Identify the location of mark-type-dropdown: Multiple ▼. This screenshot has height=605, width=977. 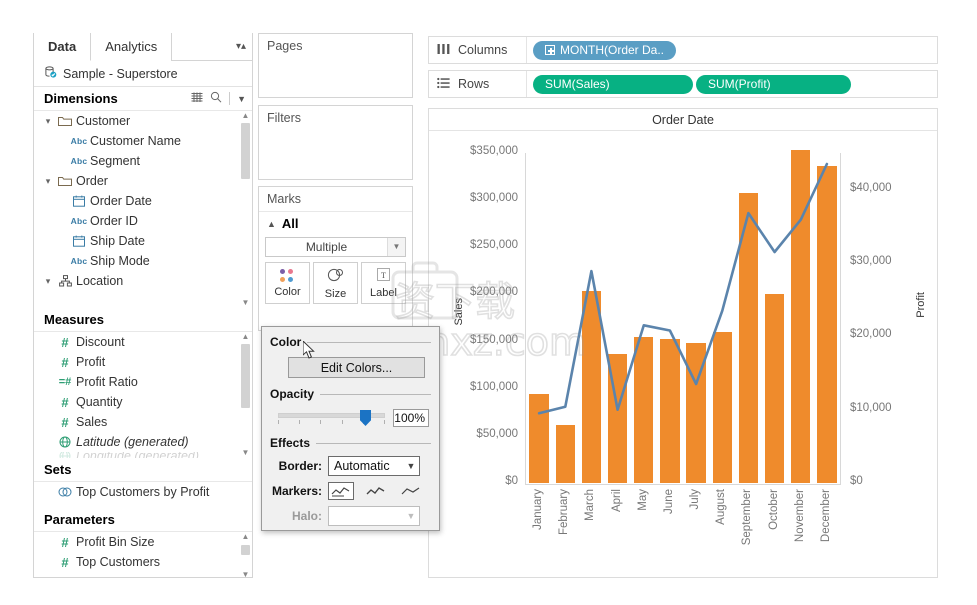
(335, 247).